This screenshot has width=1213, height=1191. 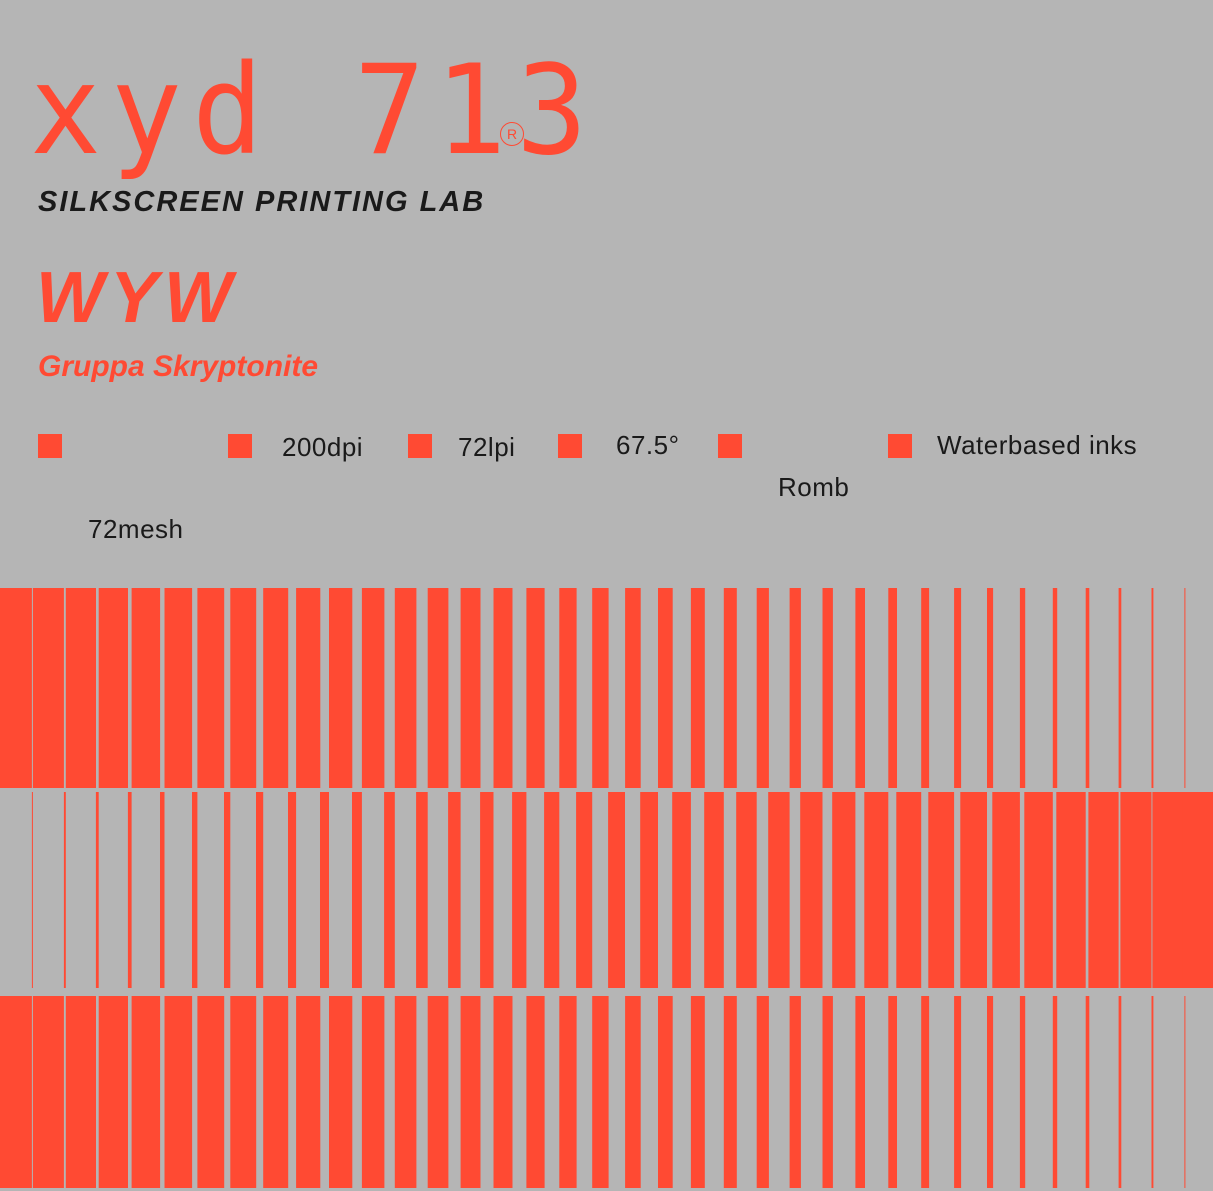 I want to click on spec-dot-shape: Romb, so click(x=814, y=487).